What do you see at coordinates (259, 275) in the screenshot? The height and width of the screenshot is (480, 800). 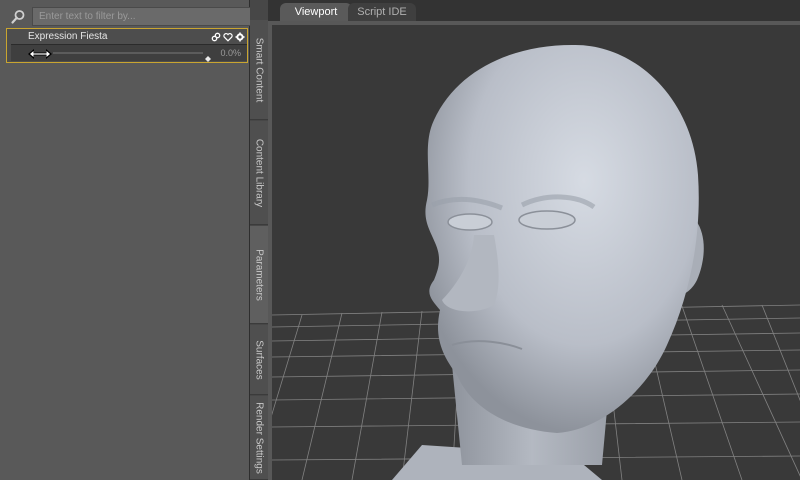 I see `tab-parameters: Parameters` at bounding box center [259, 275].